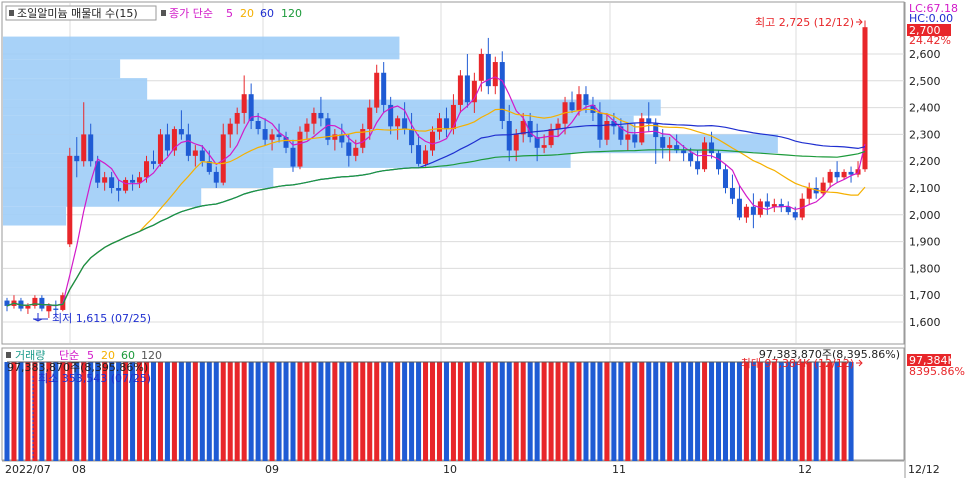 The image size is (966, 486). What do you see at coordinates (408, 469) in the screenshot?
I see `x-axis-labels: 2022/07 08 09 10 11 12` at bounding box center [408, 469].